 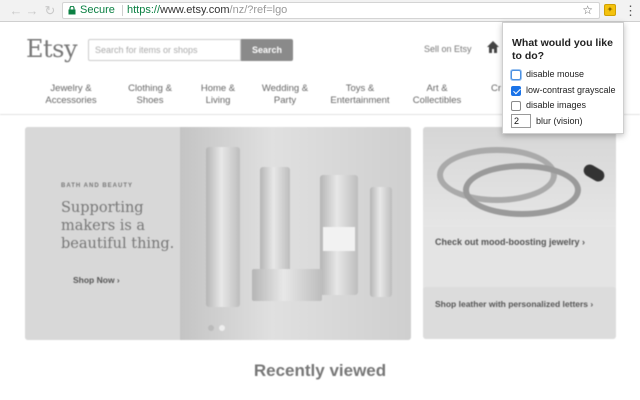 I want to click on hero-kicker: BATH AND BEAUTY, so click(x=97, y=186).